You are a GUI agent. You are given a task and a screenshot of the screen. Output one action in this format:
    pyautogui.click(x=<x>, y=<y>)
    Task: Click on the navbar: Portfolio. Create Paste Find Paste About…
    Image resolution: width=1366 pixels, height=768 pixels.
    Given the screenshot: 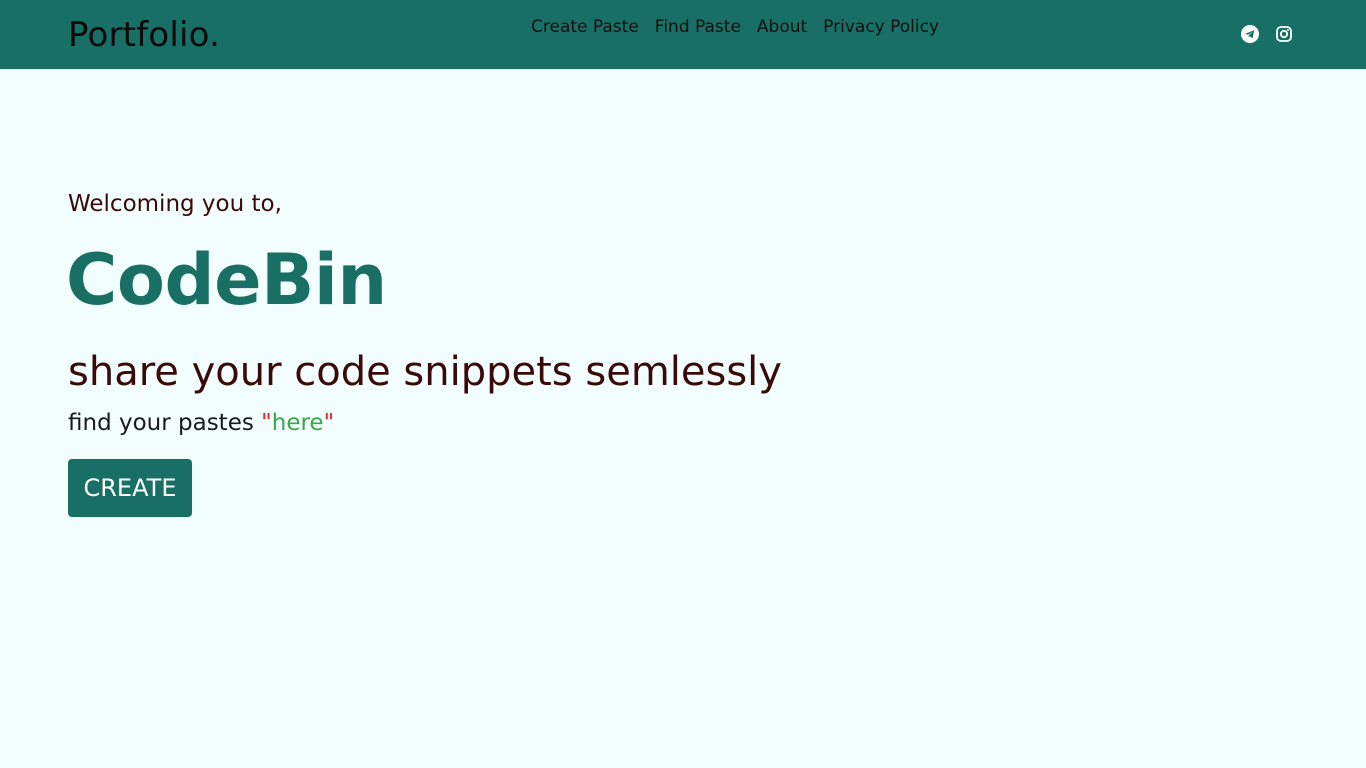 What is the action you would take?
    pyautogui.click(x=683, y=34)
    